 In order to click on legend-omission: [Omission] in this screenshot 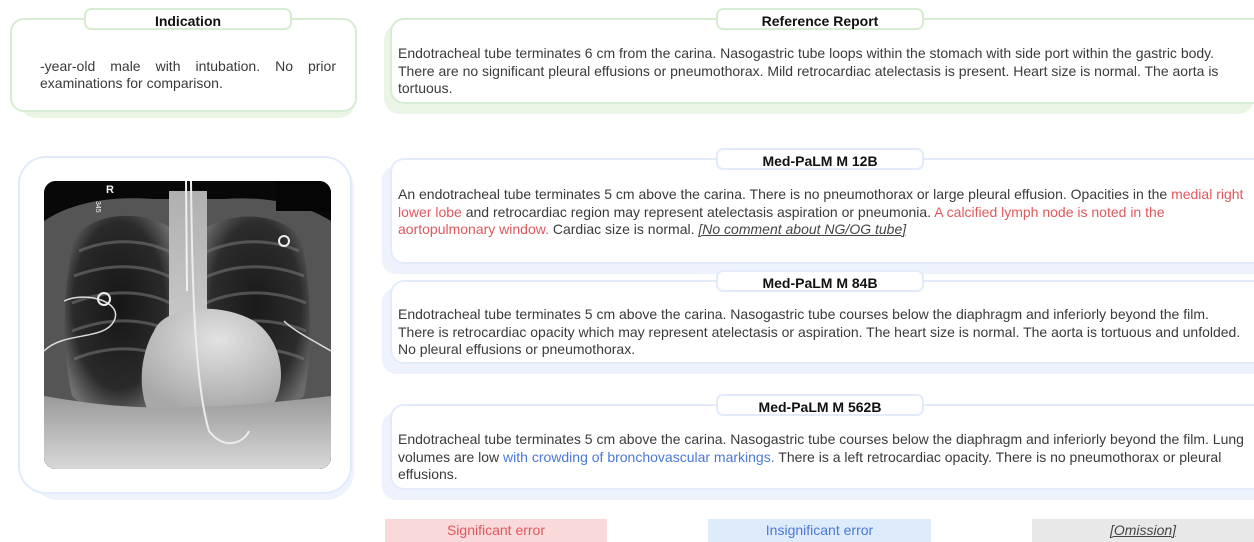, I will do `click(1143, 530)`.